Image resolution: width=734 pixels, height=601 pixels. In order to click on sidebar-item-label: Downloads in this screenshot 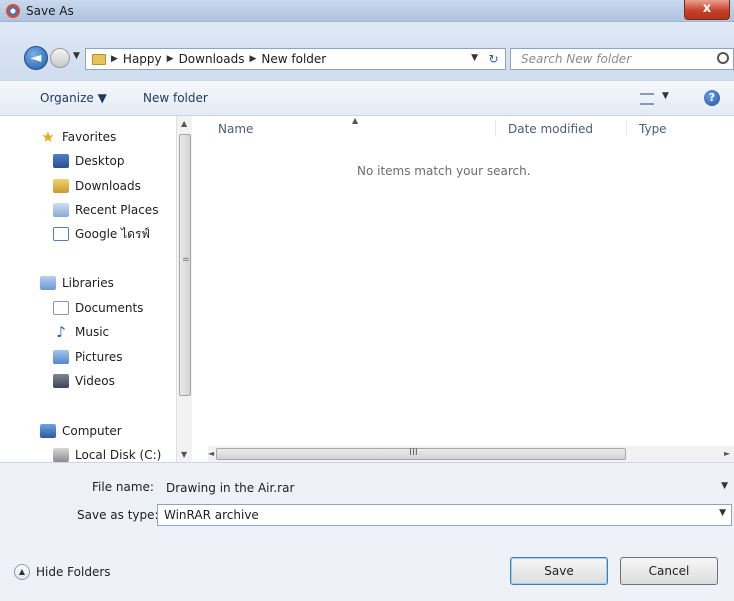, I will do `click(108, 186)`.